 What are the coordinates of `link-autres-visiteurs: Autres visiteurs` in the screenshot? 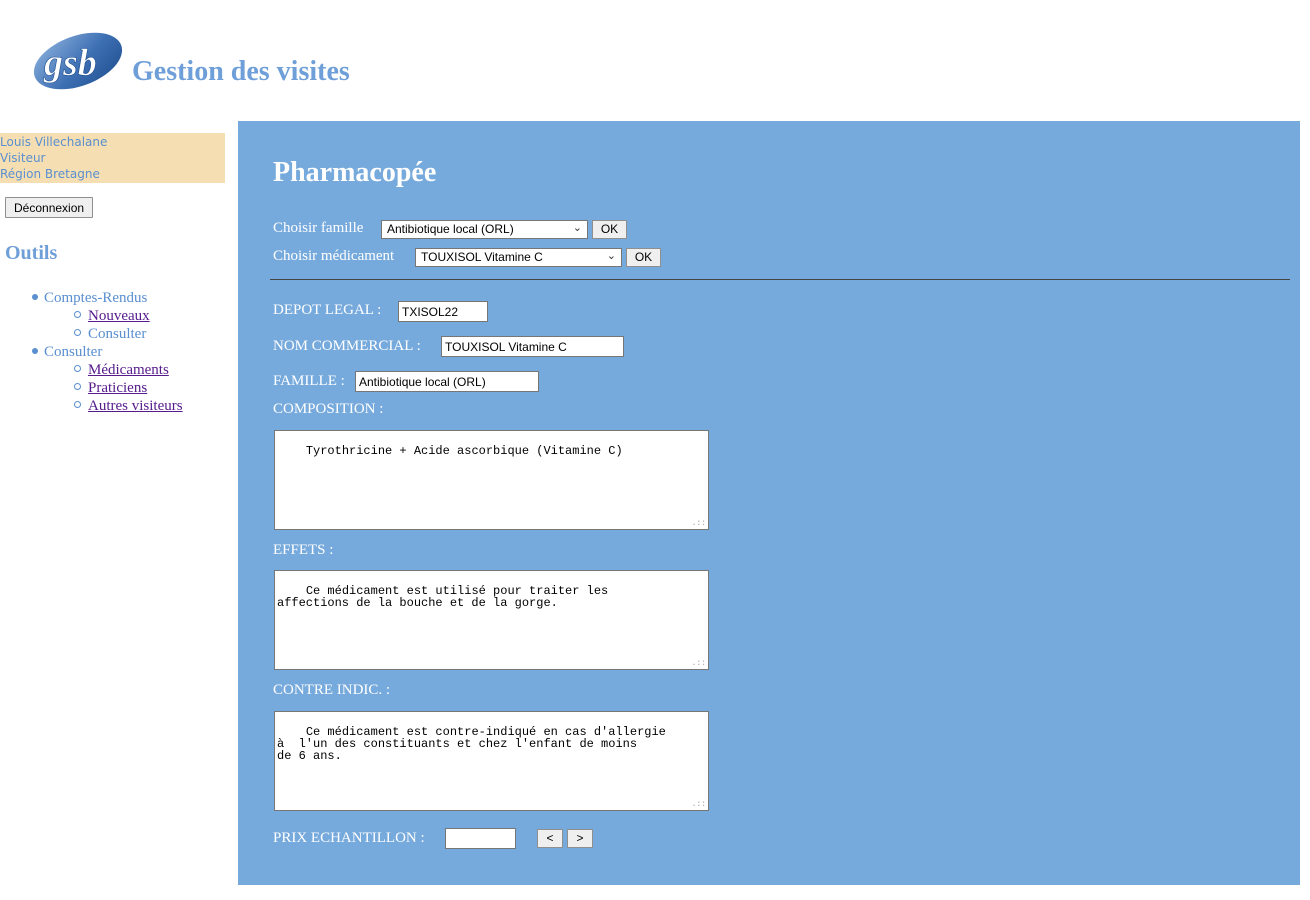 It's located at (135, 406).